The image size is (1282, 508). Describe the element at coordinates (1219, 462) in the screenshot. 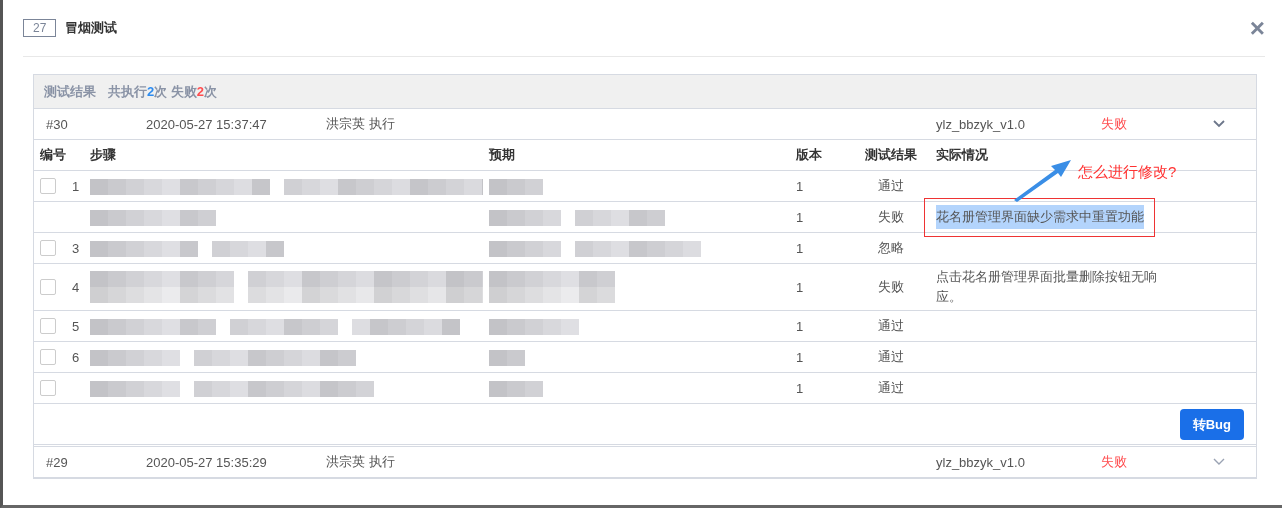

I see `chevron-down-icon` at that location.